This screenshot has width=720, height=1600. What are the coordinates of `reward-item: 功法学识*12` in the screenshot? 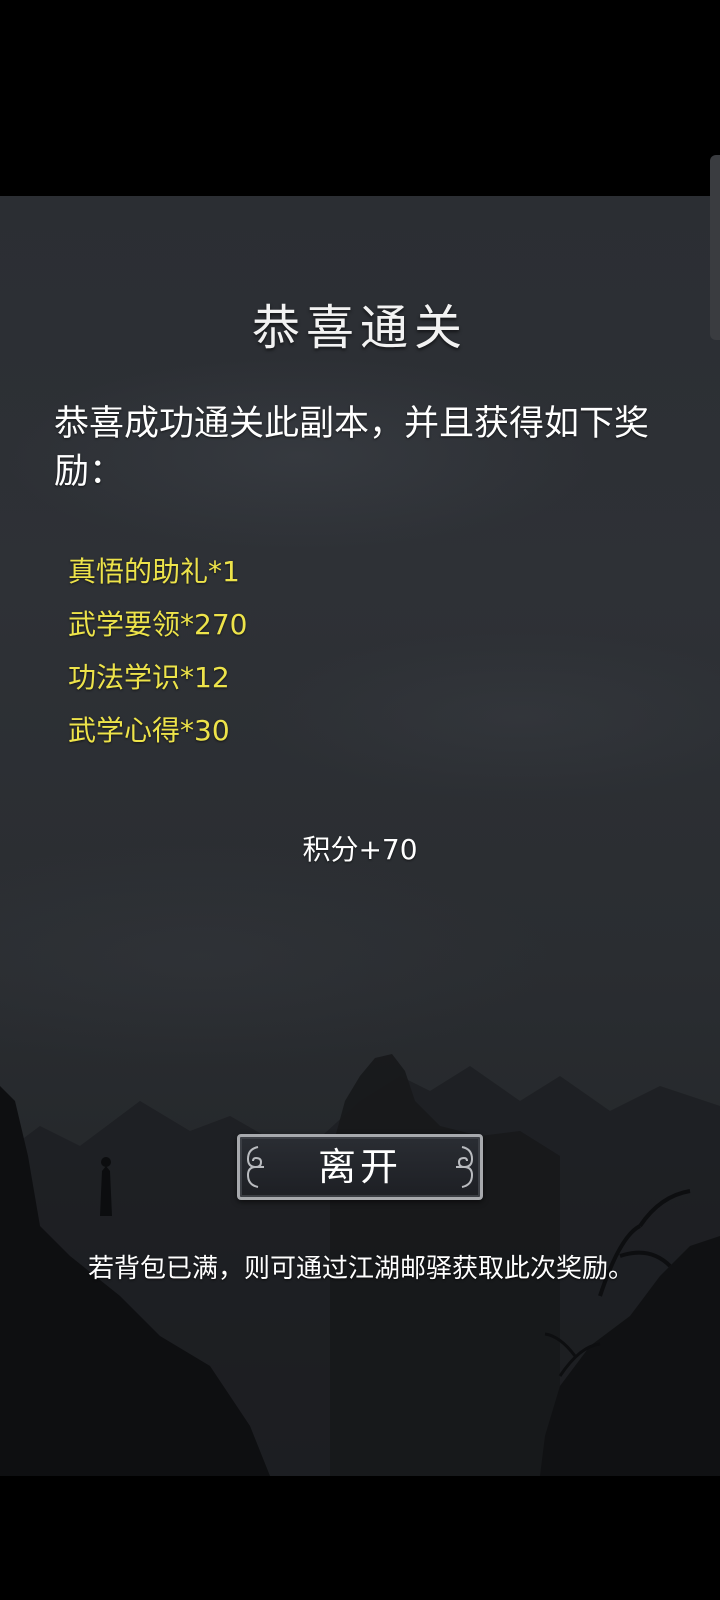 It's located at (149, 677).